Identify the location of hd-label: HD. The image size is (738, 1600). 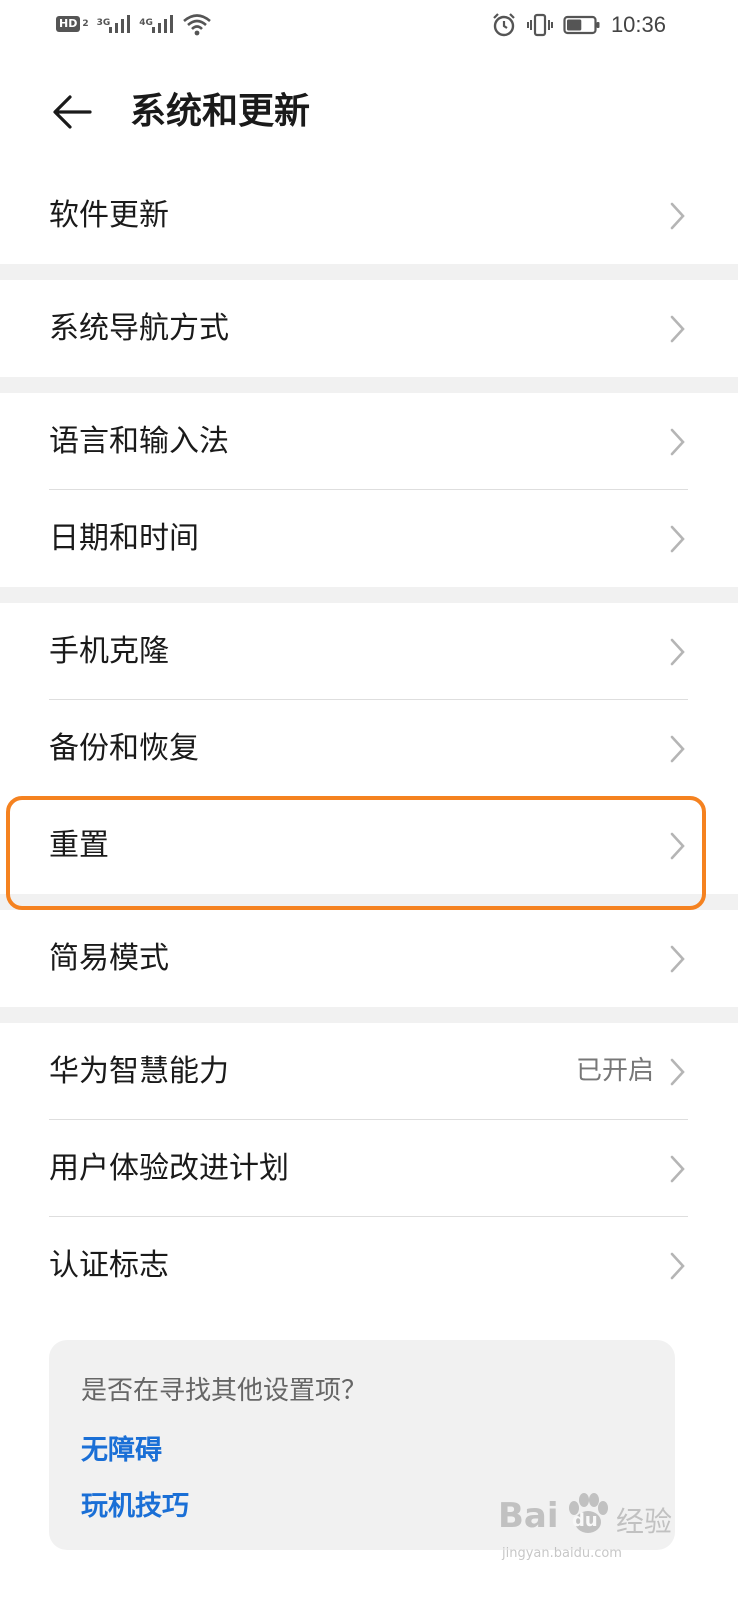
(68, 24).